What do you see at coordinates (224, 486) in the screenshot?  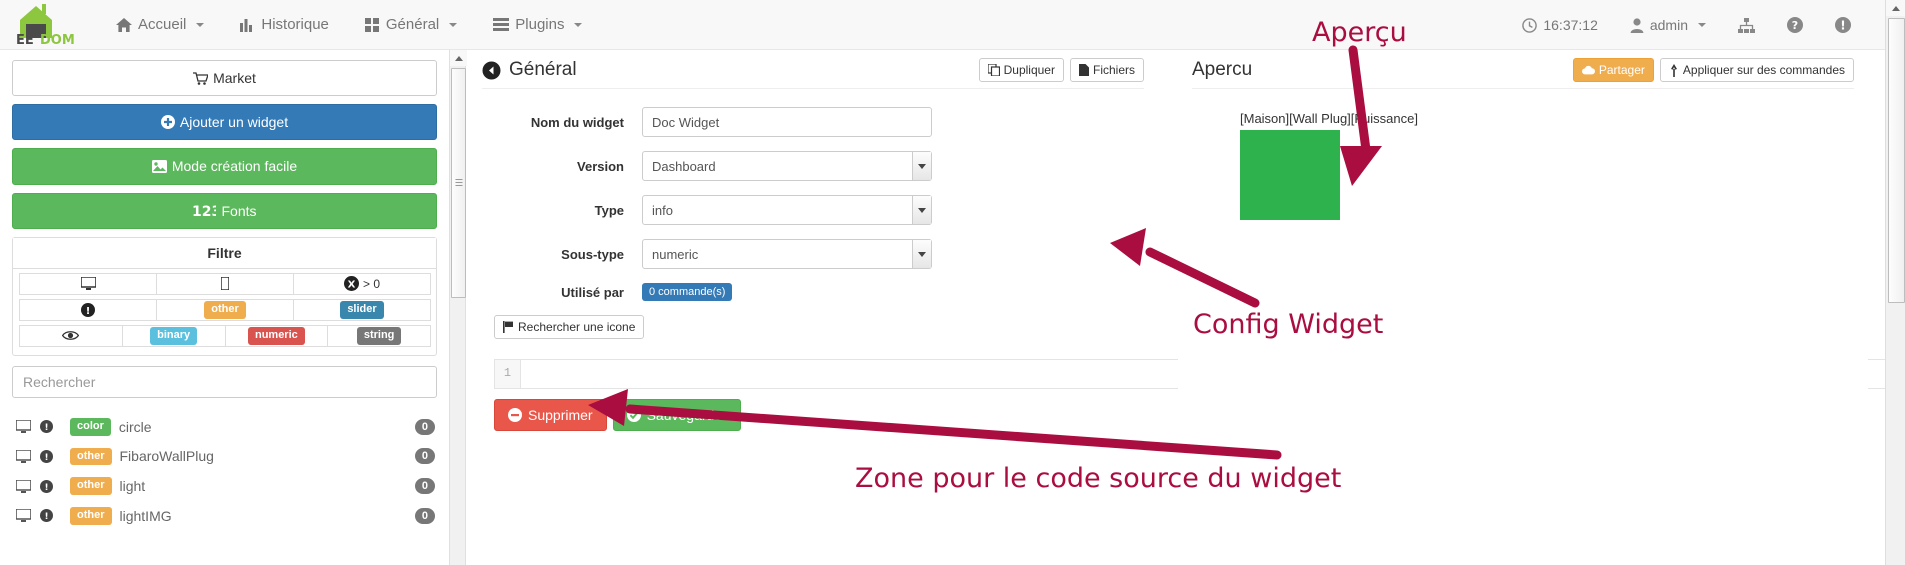 I see `list-item: ! other light 0` at bounding box center [224, 486].